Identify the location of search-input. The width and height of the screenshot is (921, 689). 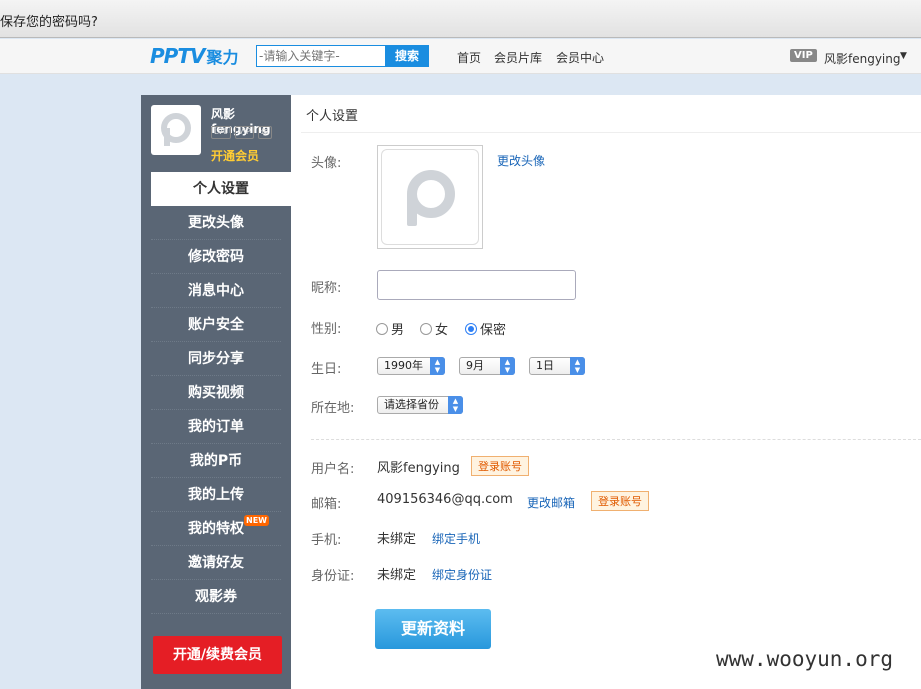
(321, 56).